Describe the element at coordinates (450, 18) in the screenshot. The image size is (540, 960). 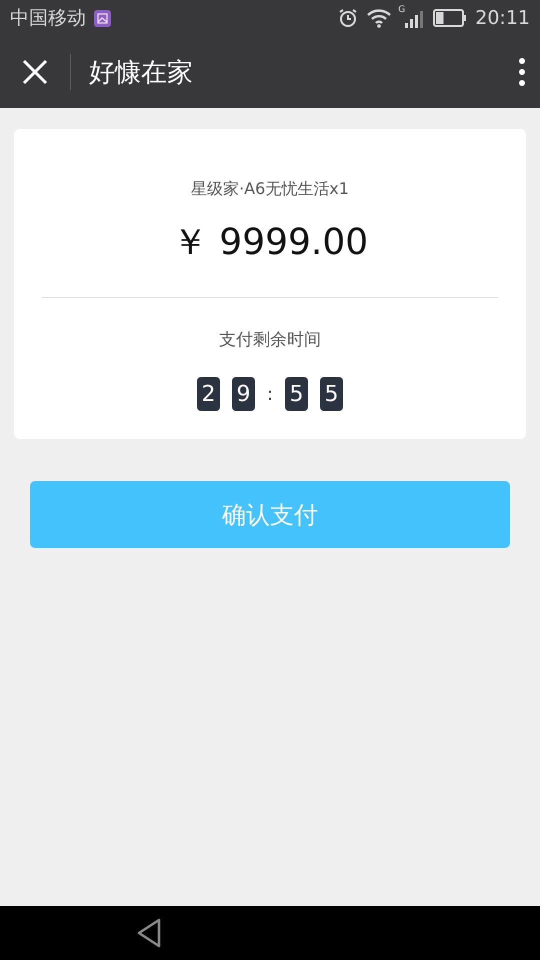
I see `battery-icon` at that location.